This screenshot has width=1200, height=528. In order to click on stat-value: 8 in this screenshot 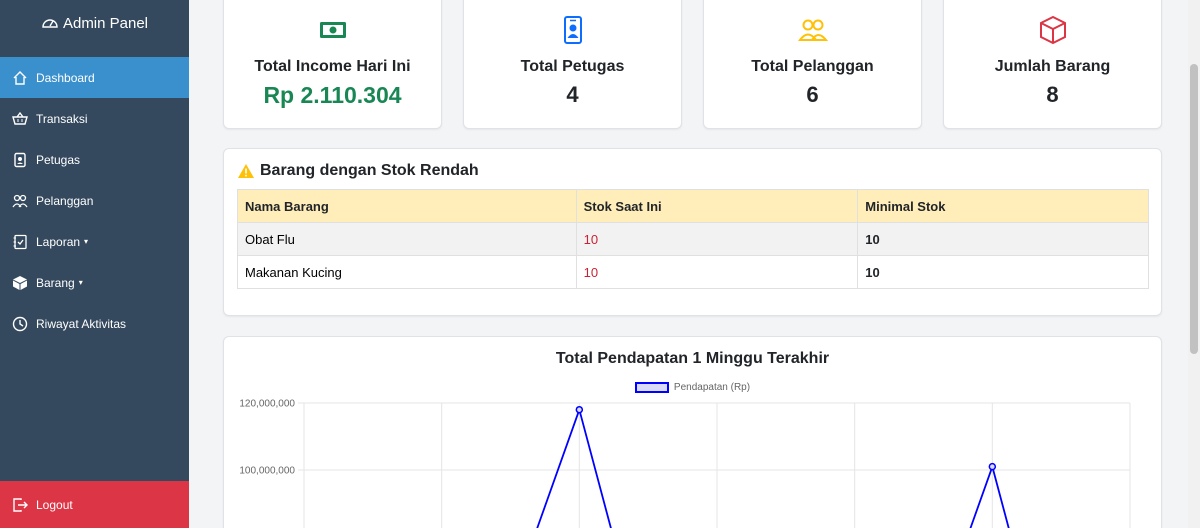, I will do `click(1052, 94)`.